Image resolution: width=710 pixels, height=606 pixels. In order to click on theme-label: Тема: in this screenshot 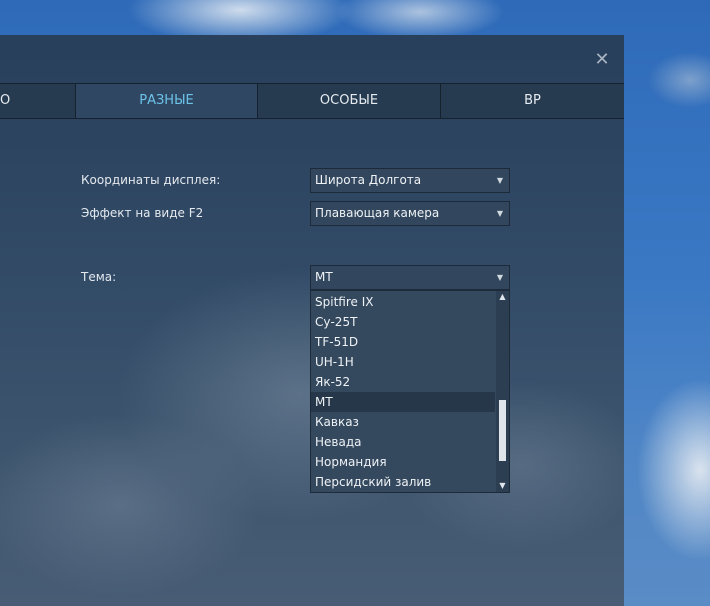, I will do `click(99, 277)`.